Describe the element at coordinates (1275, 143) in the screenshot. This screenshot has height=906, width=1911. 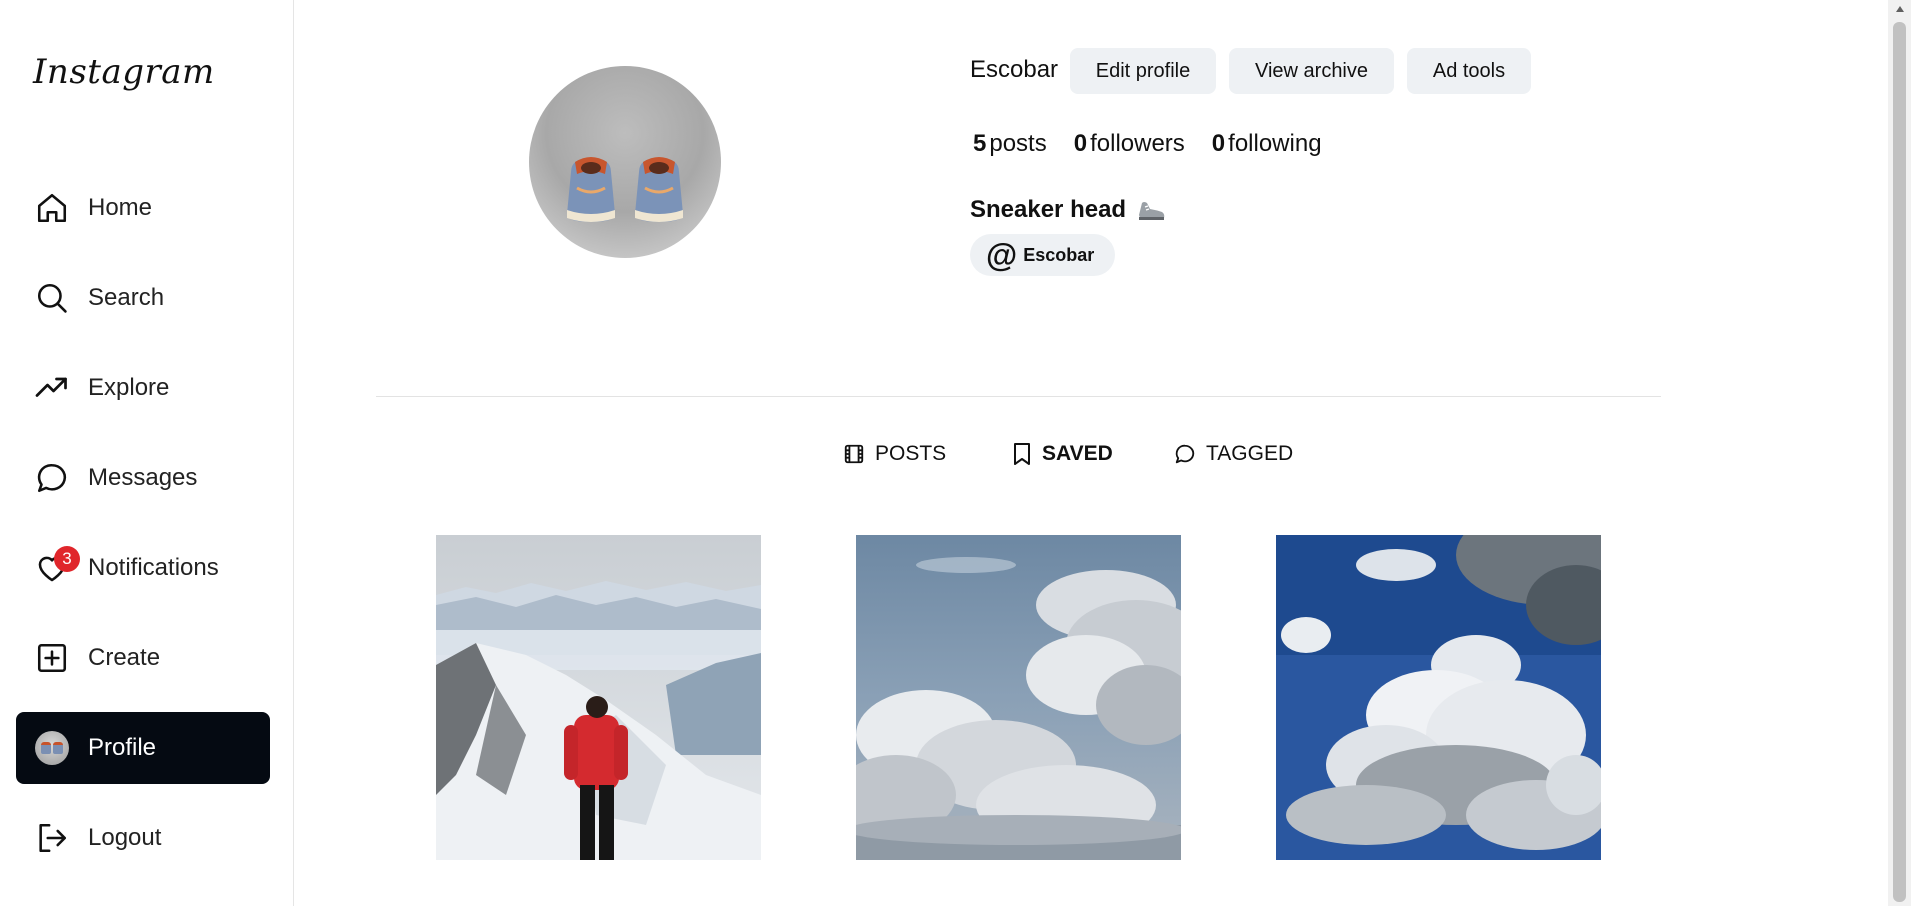
I see `following-label: following` at that location.